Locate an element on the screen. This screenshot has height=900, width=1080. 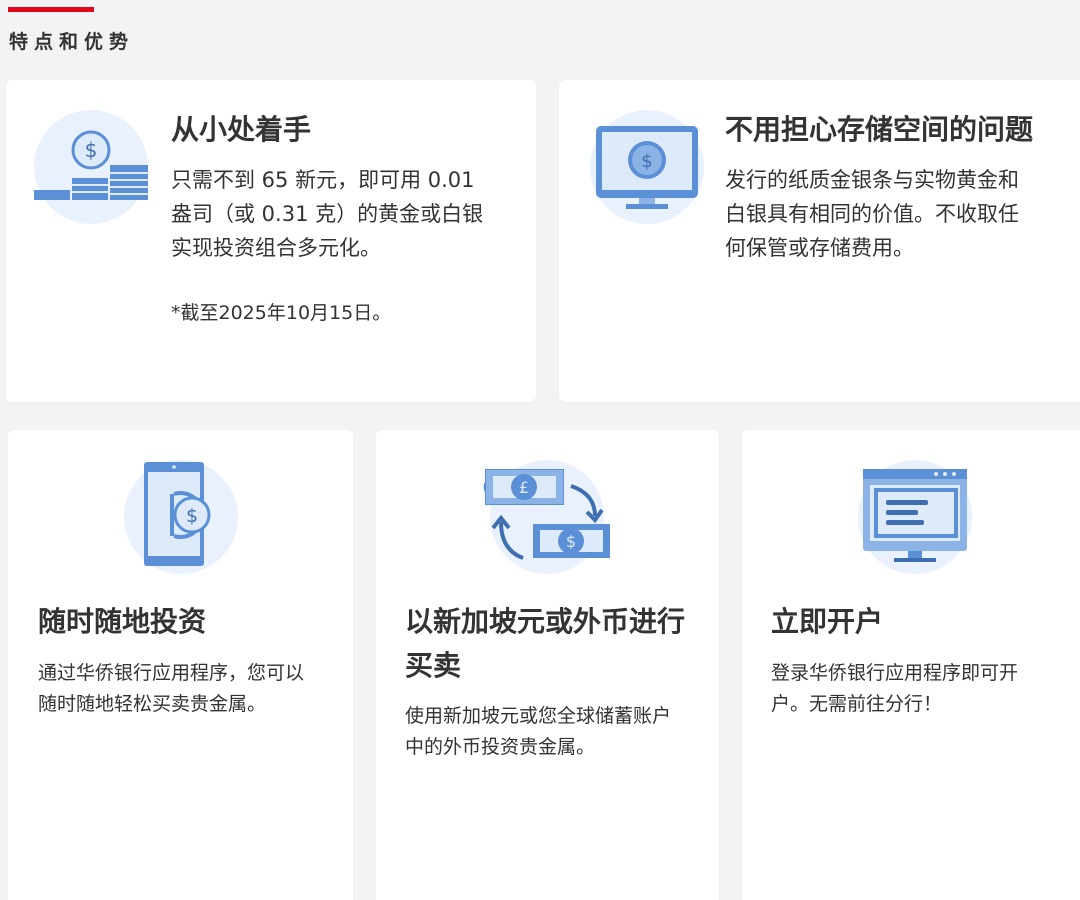
desc-line: 盎司（或 0.31 克）的黄金或白银 is located at coordinates (327, 214).